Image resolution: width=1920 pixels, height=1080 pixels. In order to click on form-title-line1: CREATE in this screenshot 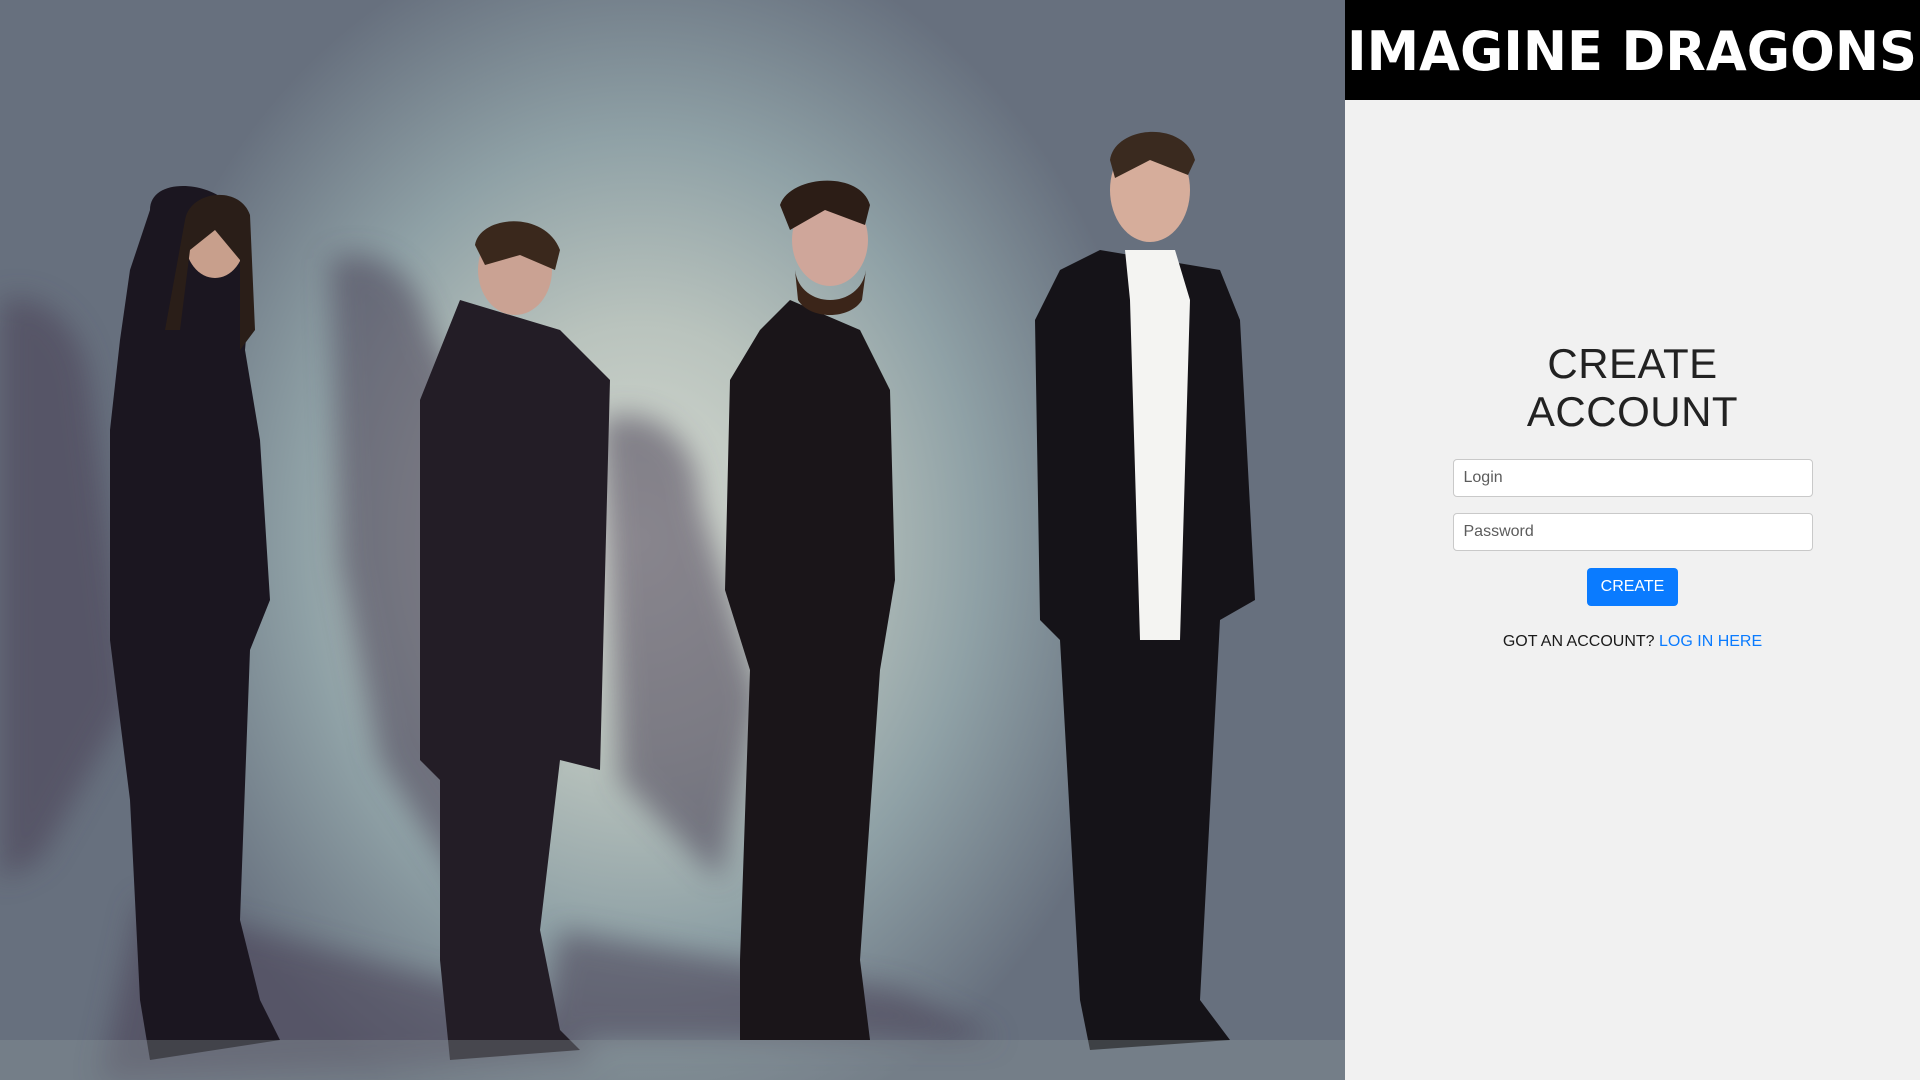, I will do `click(1632, 363)`.